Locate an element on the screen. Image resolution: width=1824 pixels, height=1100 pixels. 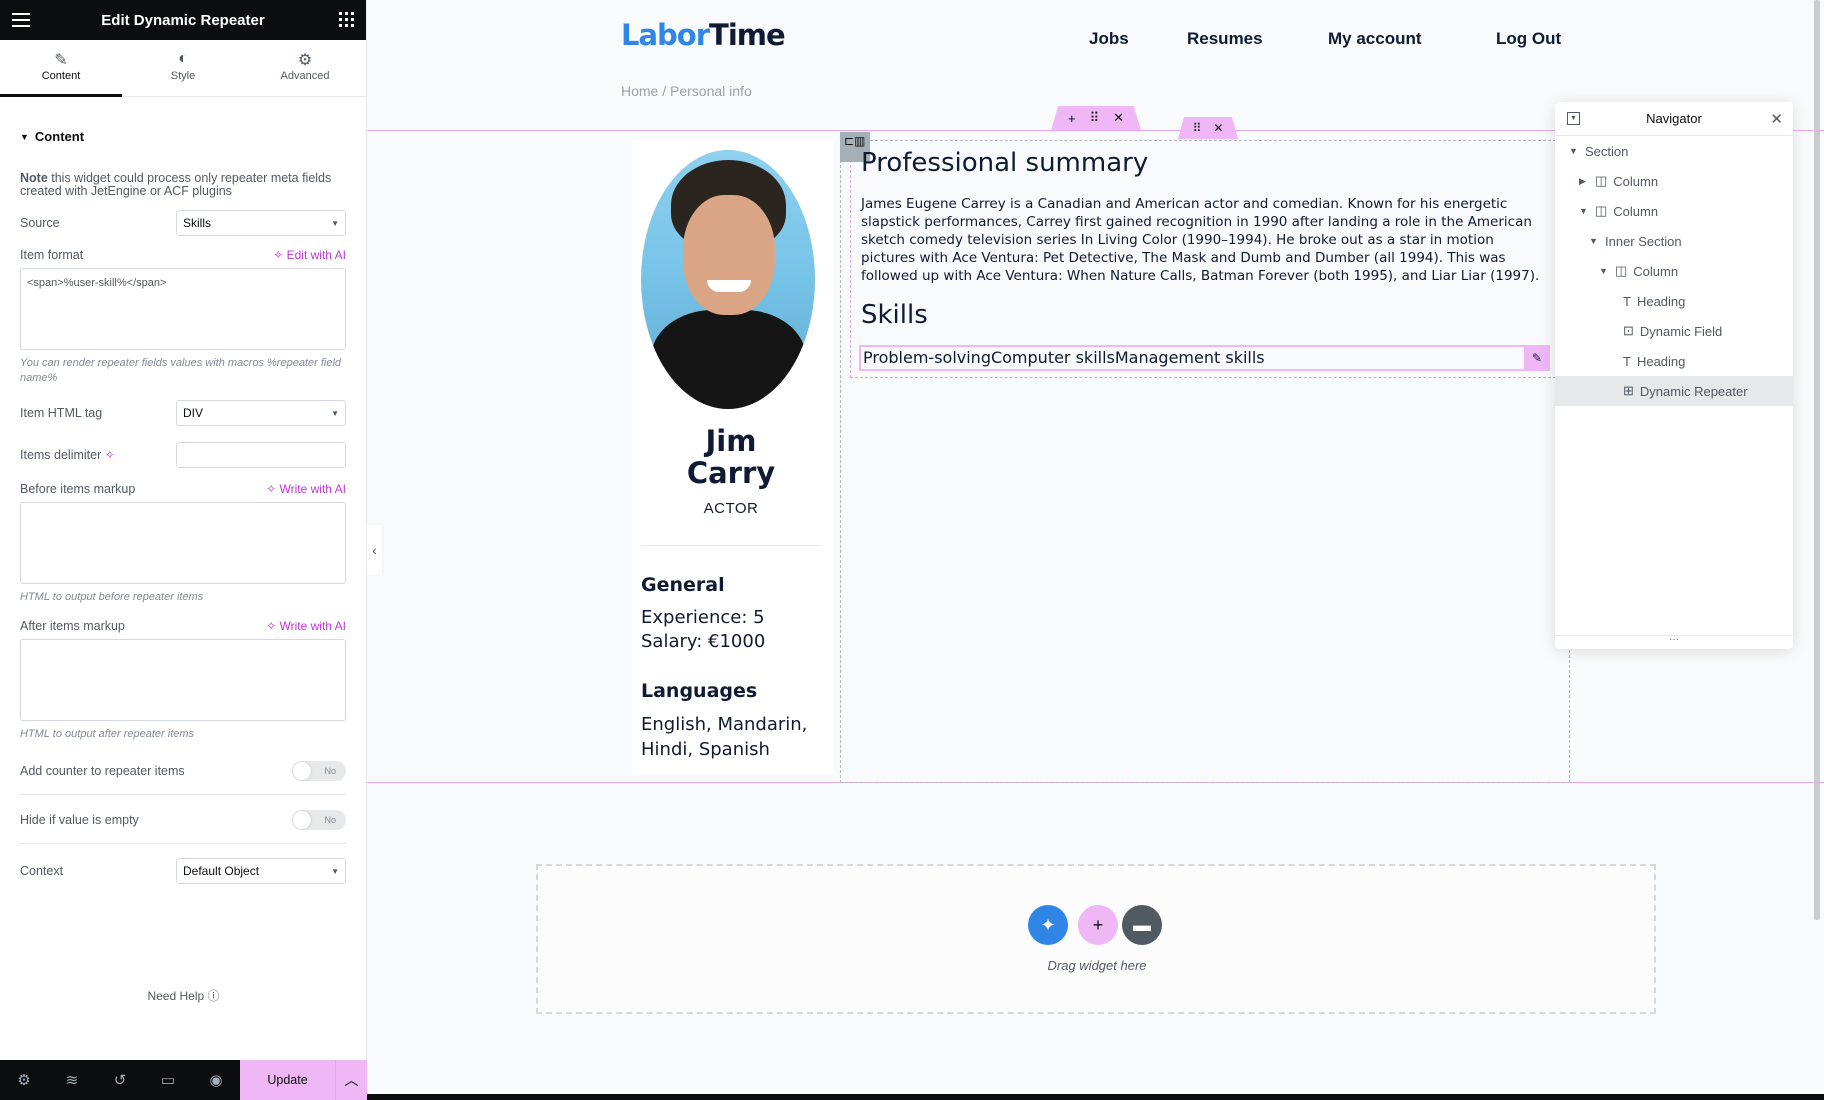
add-icon: + is located at coordinates (1072, 118).